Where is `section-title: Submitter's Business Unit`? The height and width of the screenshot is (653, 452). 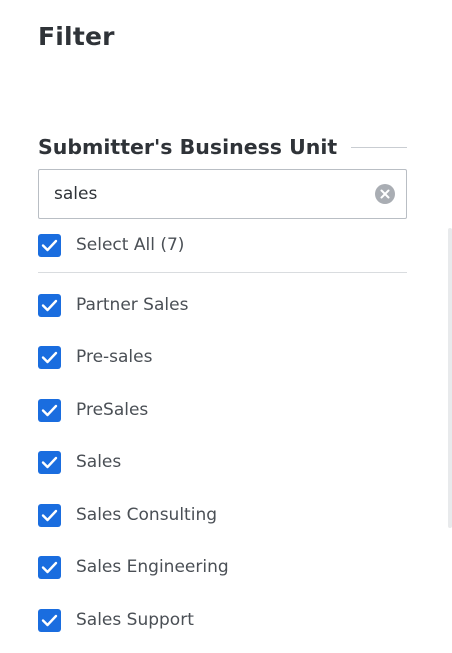
section-title: Submitter's Business Unit is located at coordinates (188, 147).